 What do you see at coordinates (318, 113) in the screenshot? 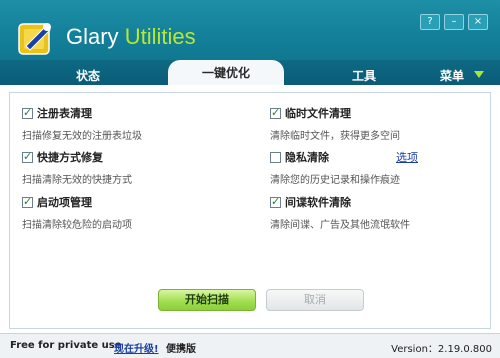
I see `temp-files-title: 临时文件清理` at bounding box center [318, 113].